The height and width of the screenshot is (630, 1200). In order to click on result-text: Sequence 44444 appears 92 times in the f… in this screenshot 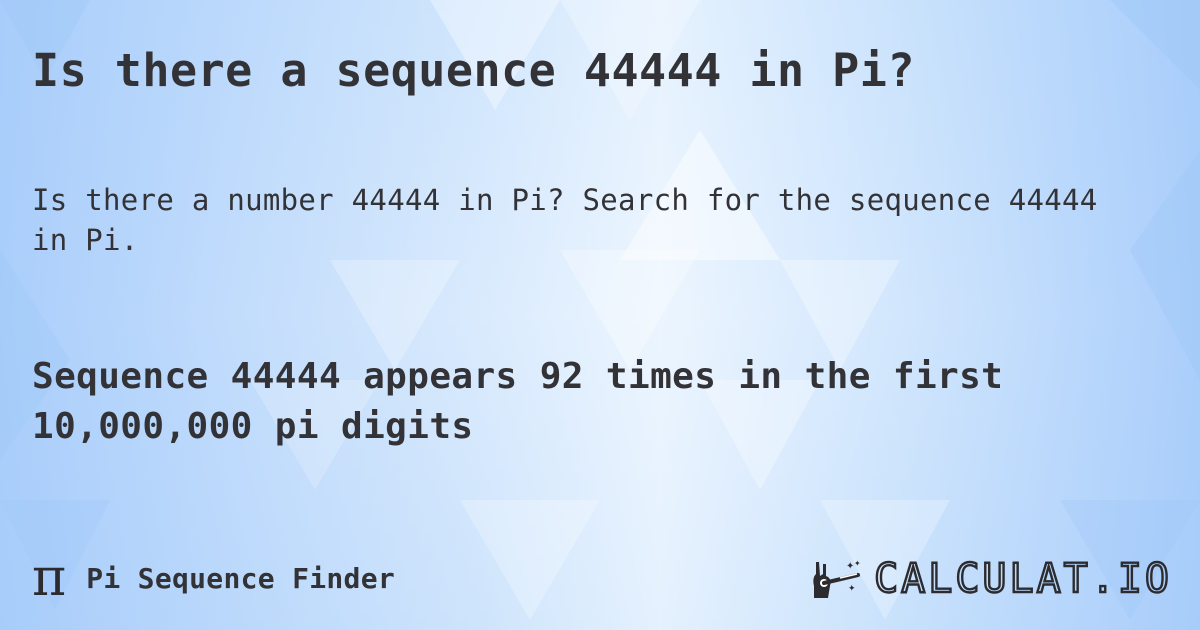, I will do `click(518, 401)`.